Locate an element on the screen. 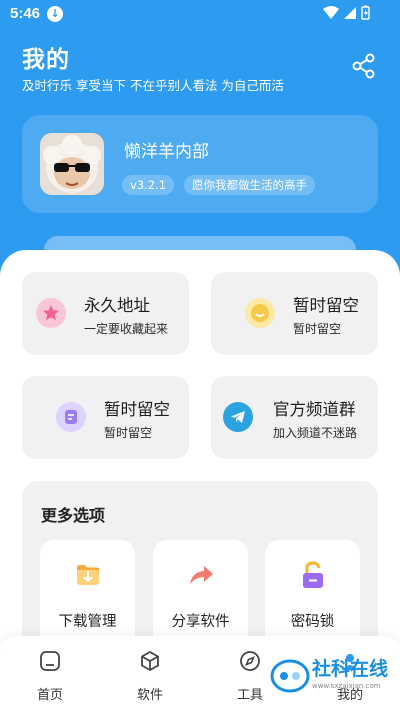  nav-label: 首页 is located at coordinates (49, 695).